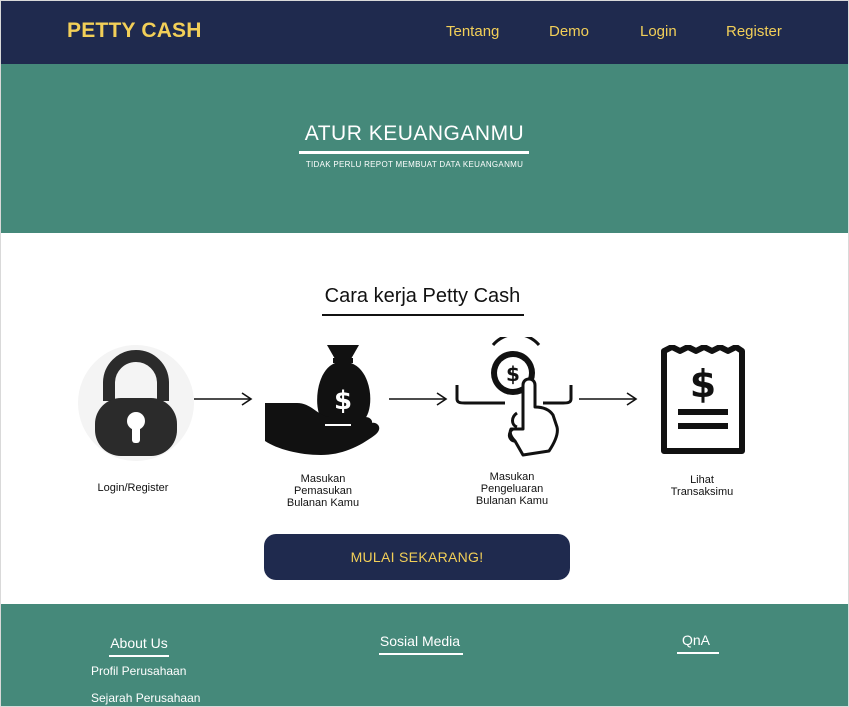  I want to click on step-label-login: Login/Register, so click(133, 488).